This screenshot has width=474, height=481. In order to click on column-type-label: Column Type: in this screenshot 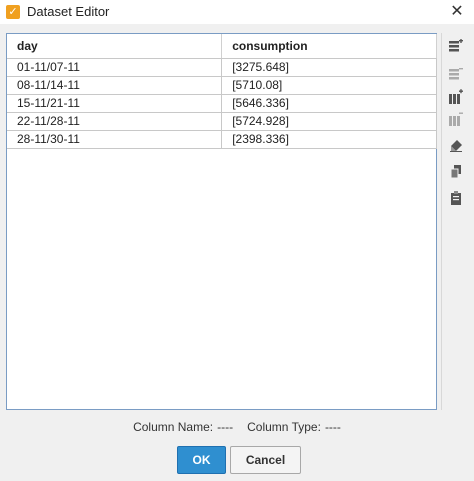, I will do `click(284, 427)`.